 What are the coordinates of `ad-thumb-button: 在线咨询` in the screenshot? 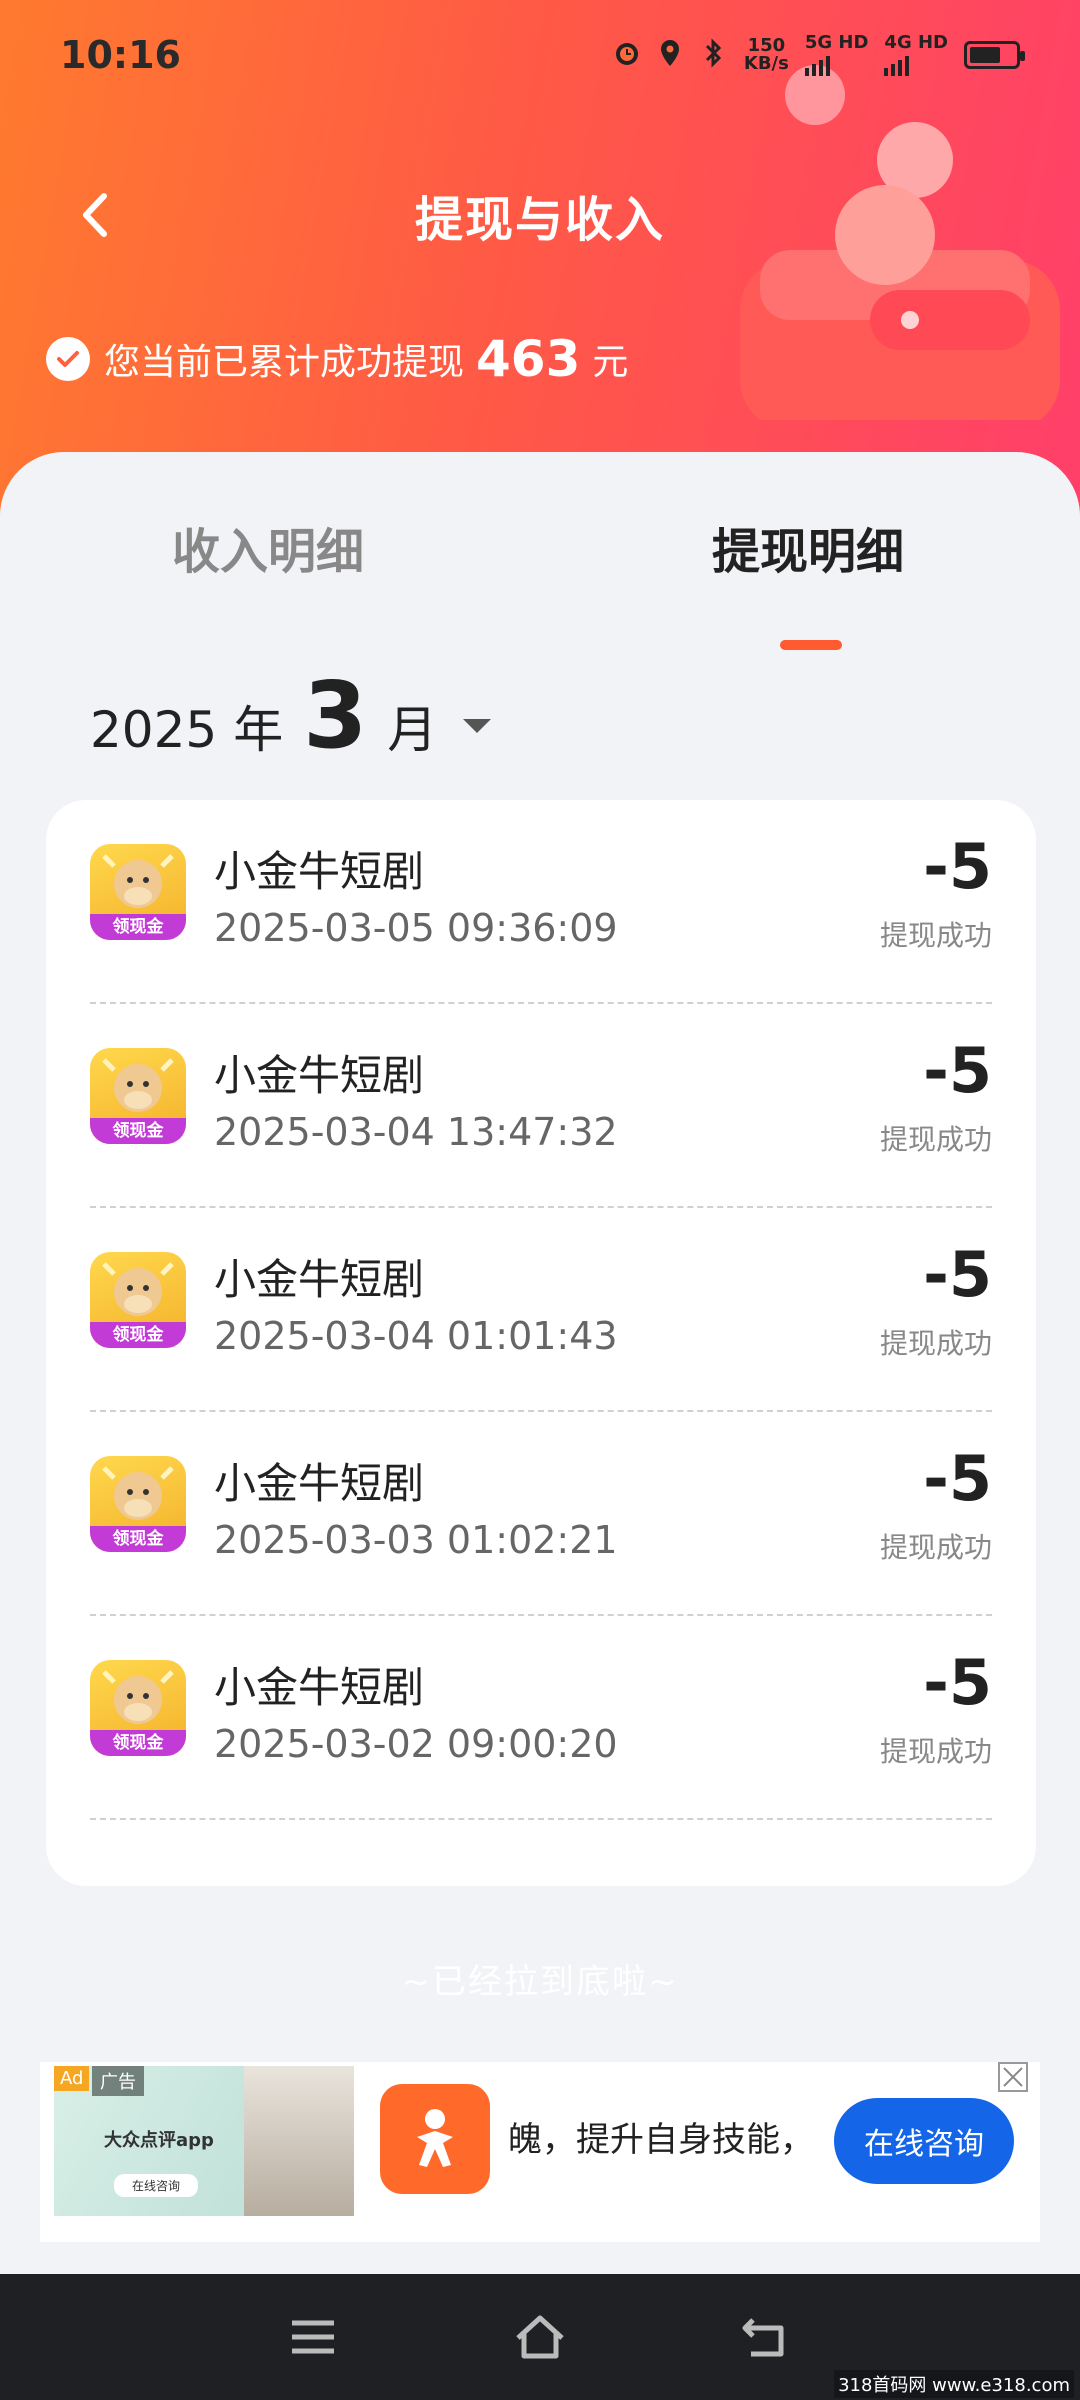 It's located at (156, 2185).